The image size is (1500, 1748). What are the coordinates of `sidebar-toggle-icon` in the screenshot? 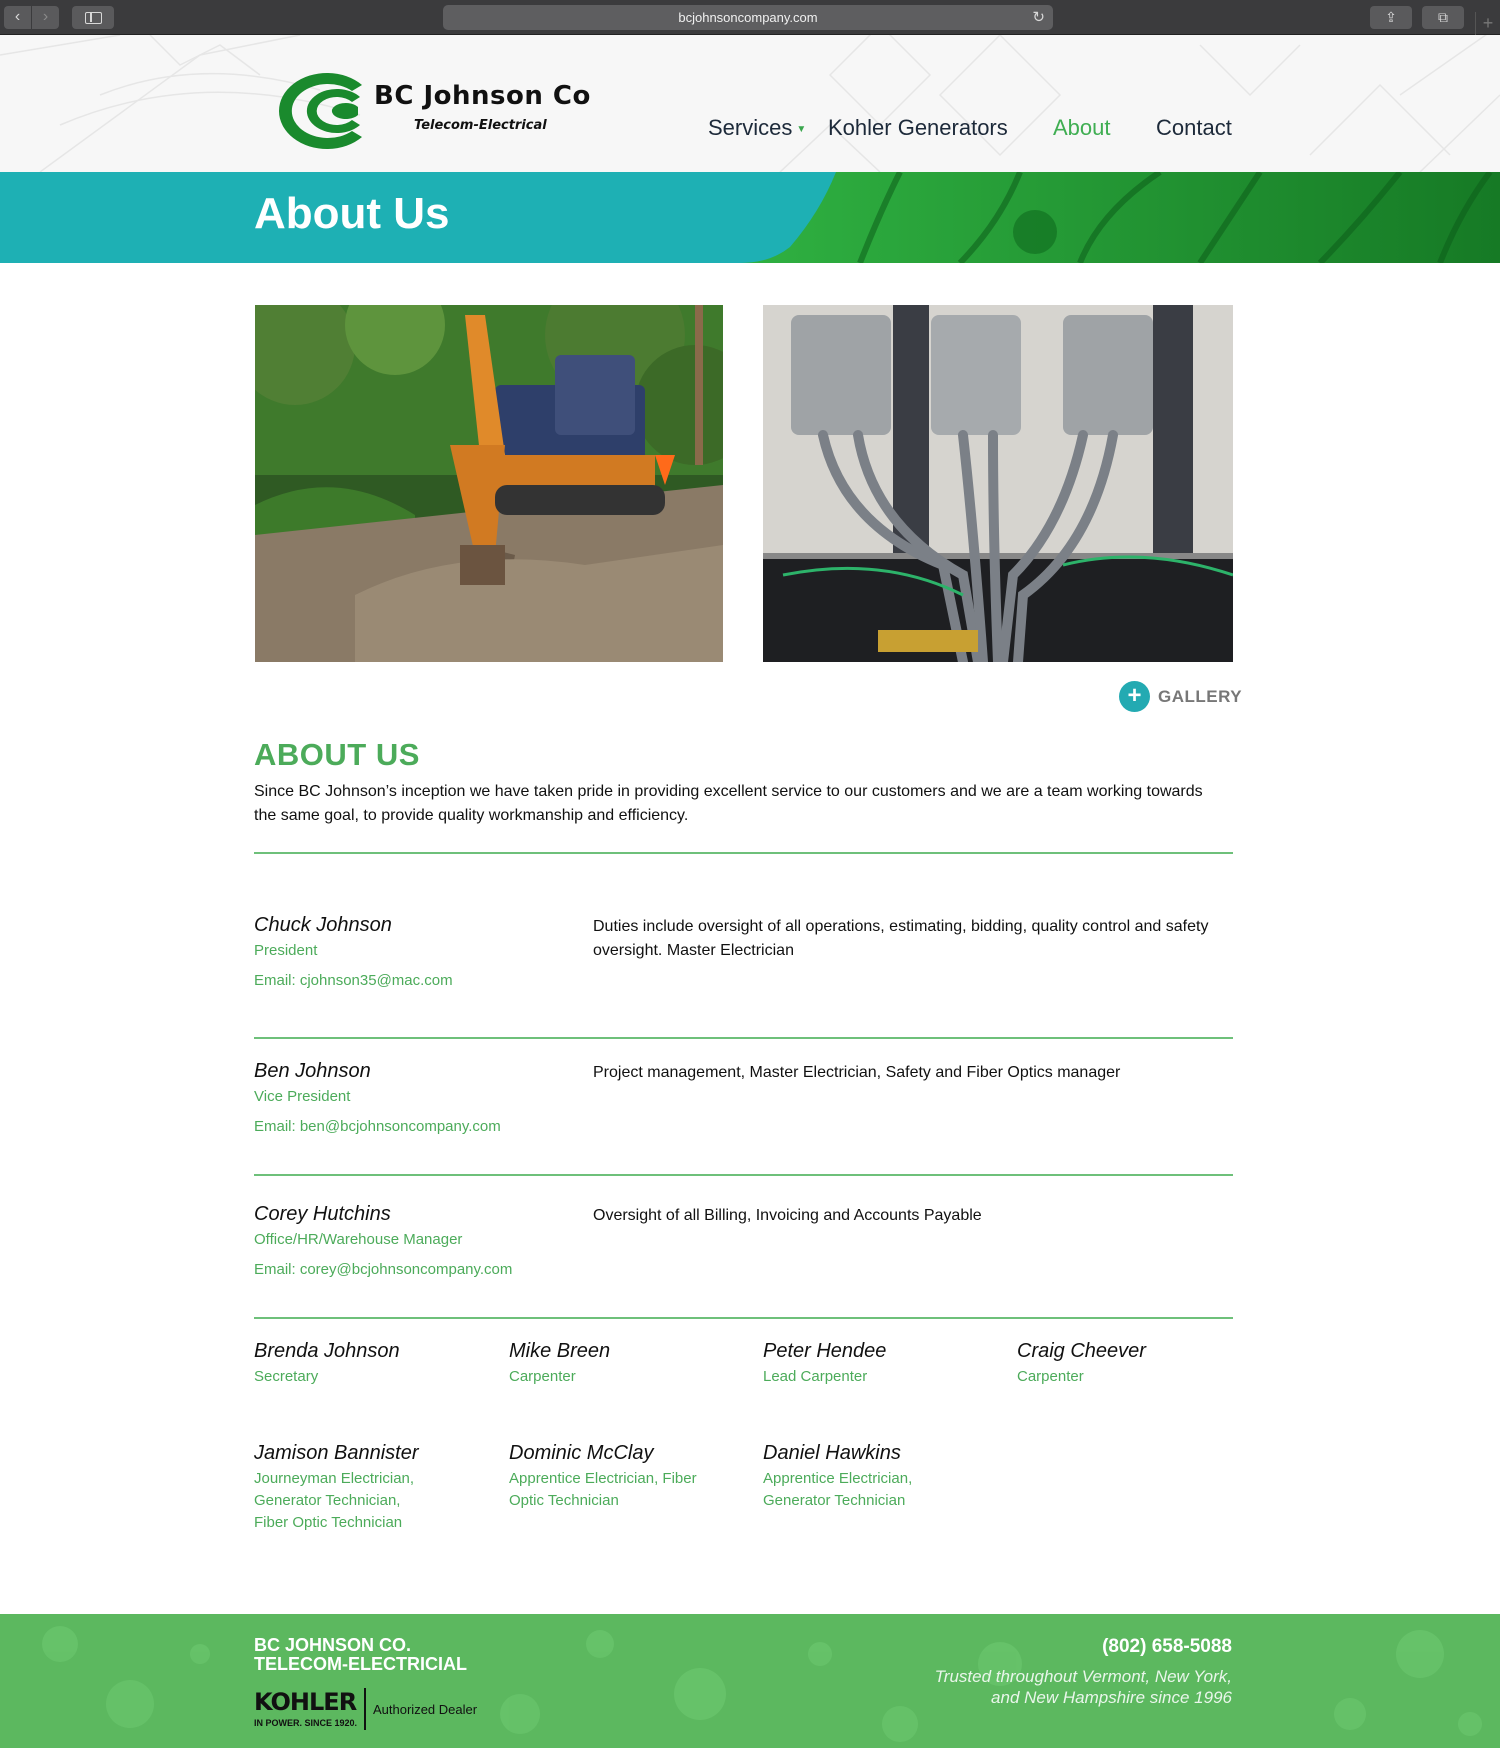 It's located at (93, 17).